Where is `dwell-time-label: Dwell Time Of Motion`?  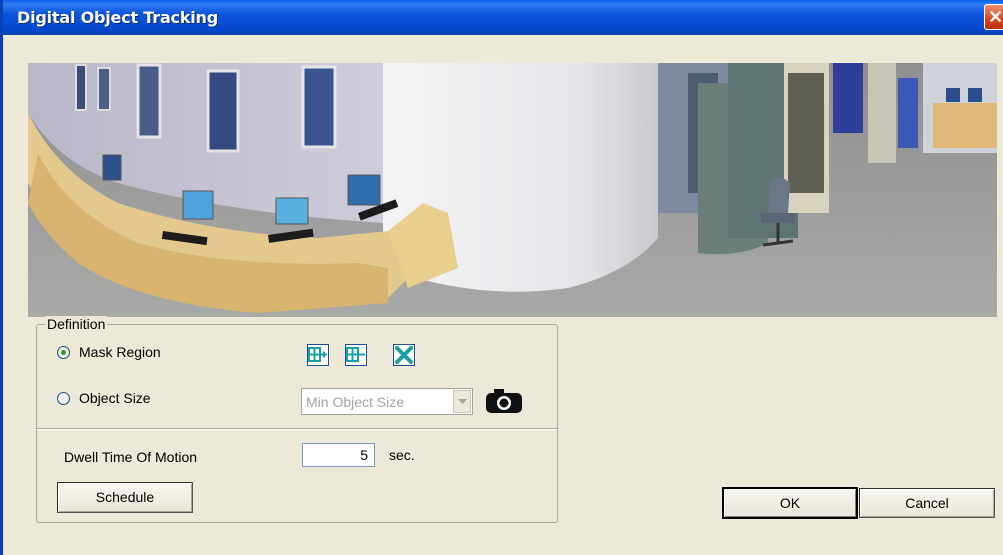 dwell-time-label: Dwell Time Of Motion is located at coordinates (131, 457).